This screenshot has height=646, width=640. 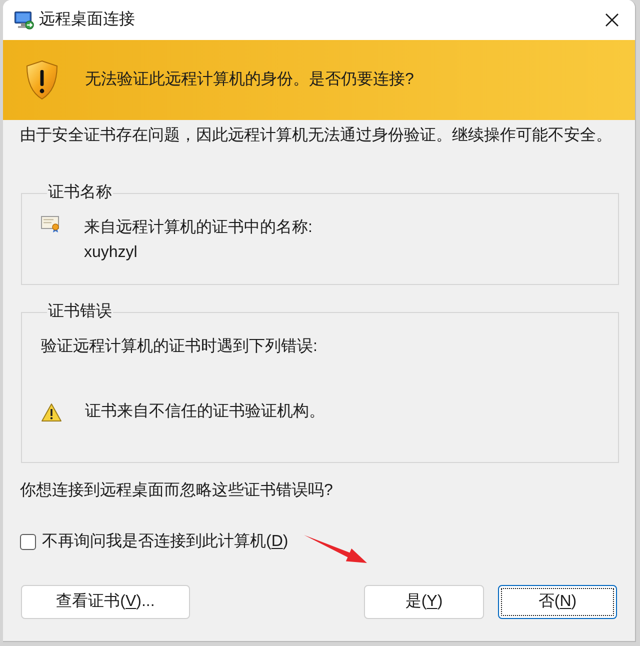 I want to click on description-text: 由于安全证书存在问题，因此远程计算机无法通过身份验证。继续操作可能不安全。, so click(x=316, y=136).